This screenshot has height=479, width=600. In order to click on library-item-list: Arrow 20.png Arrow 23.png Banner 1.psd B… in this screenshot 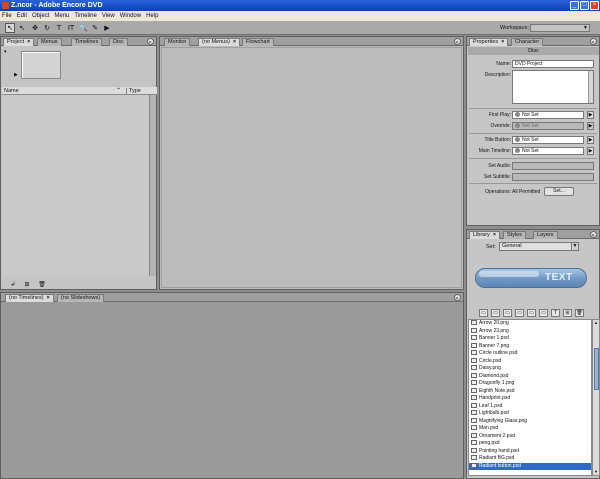, I will do `click(530, 397)`.